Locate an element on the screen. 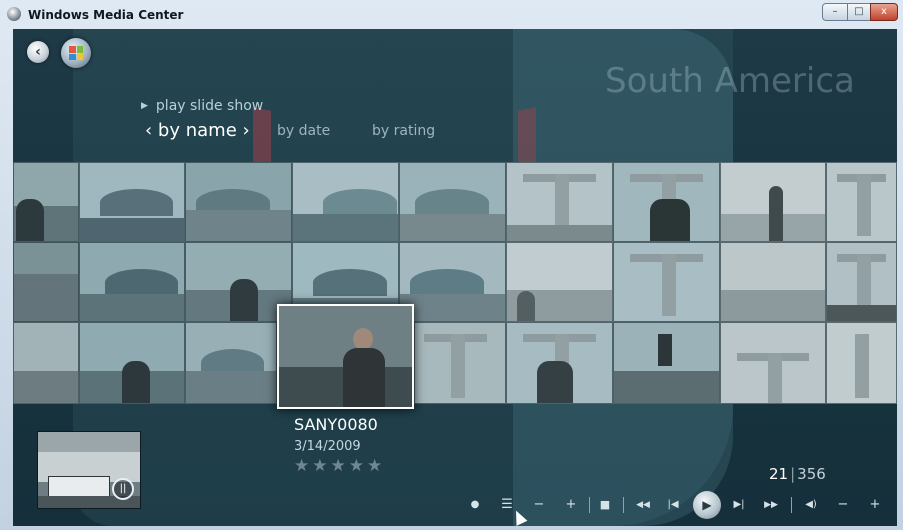 The height and width of the screenshot is (530, 903). play-button: ▶ is located at coordinates (707, 505).